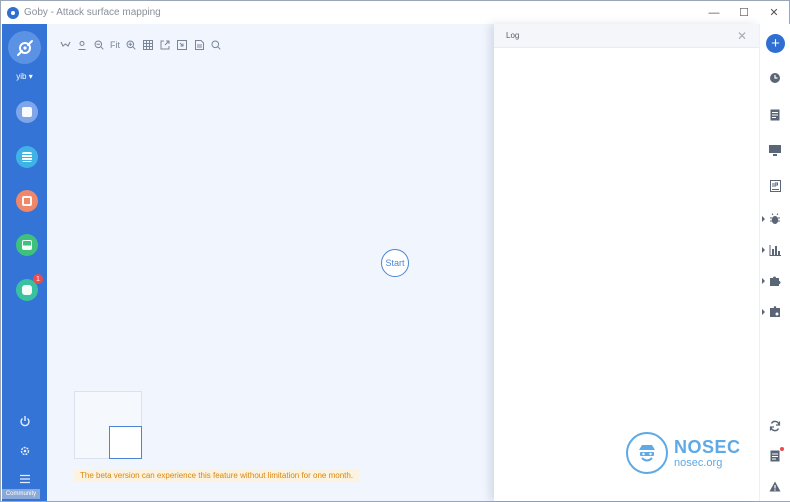 This screenshot has width=790, height=502. I want to click on sidebar-item-vulnerabilities, so click(27, 201).